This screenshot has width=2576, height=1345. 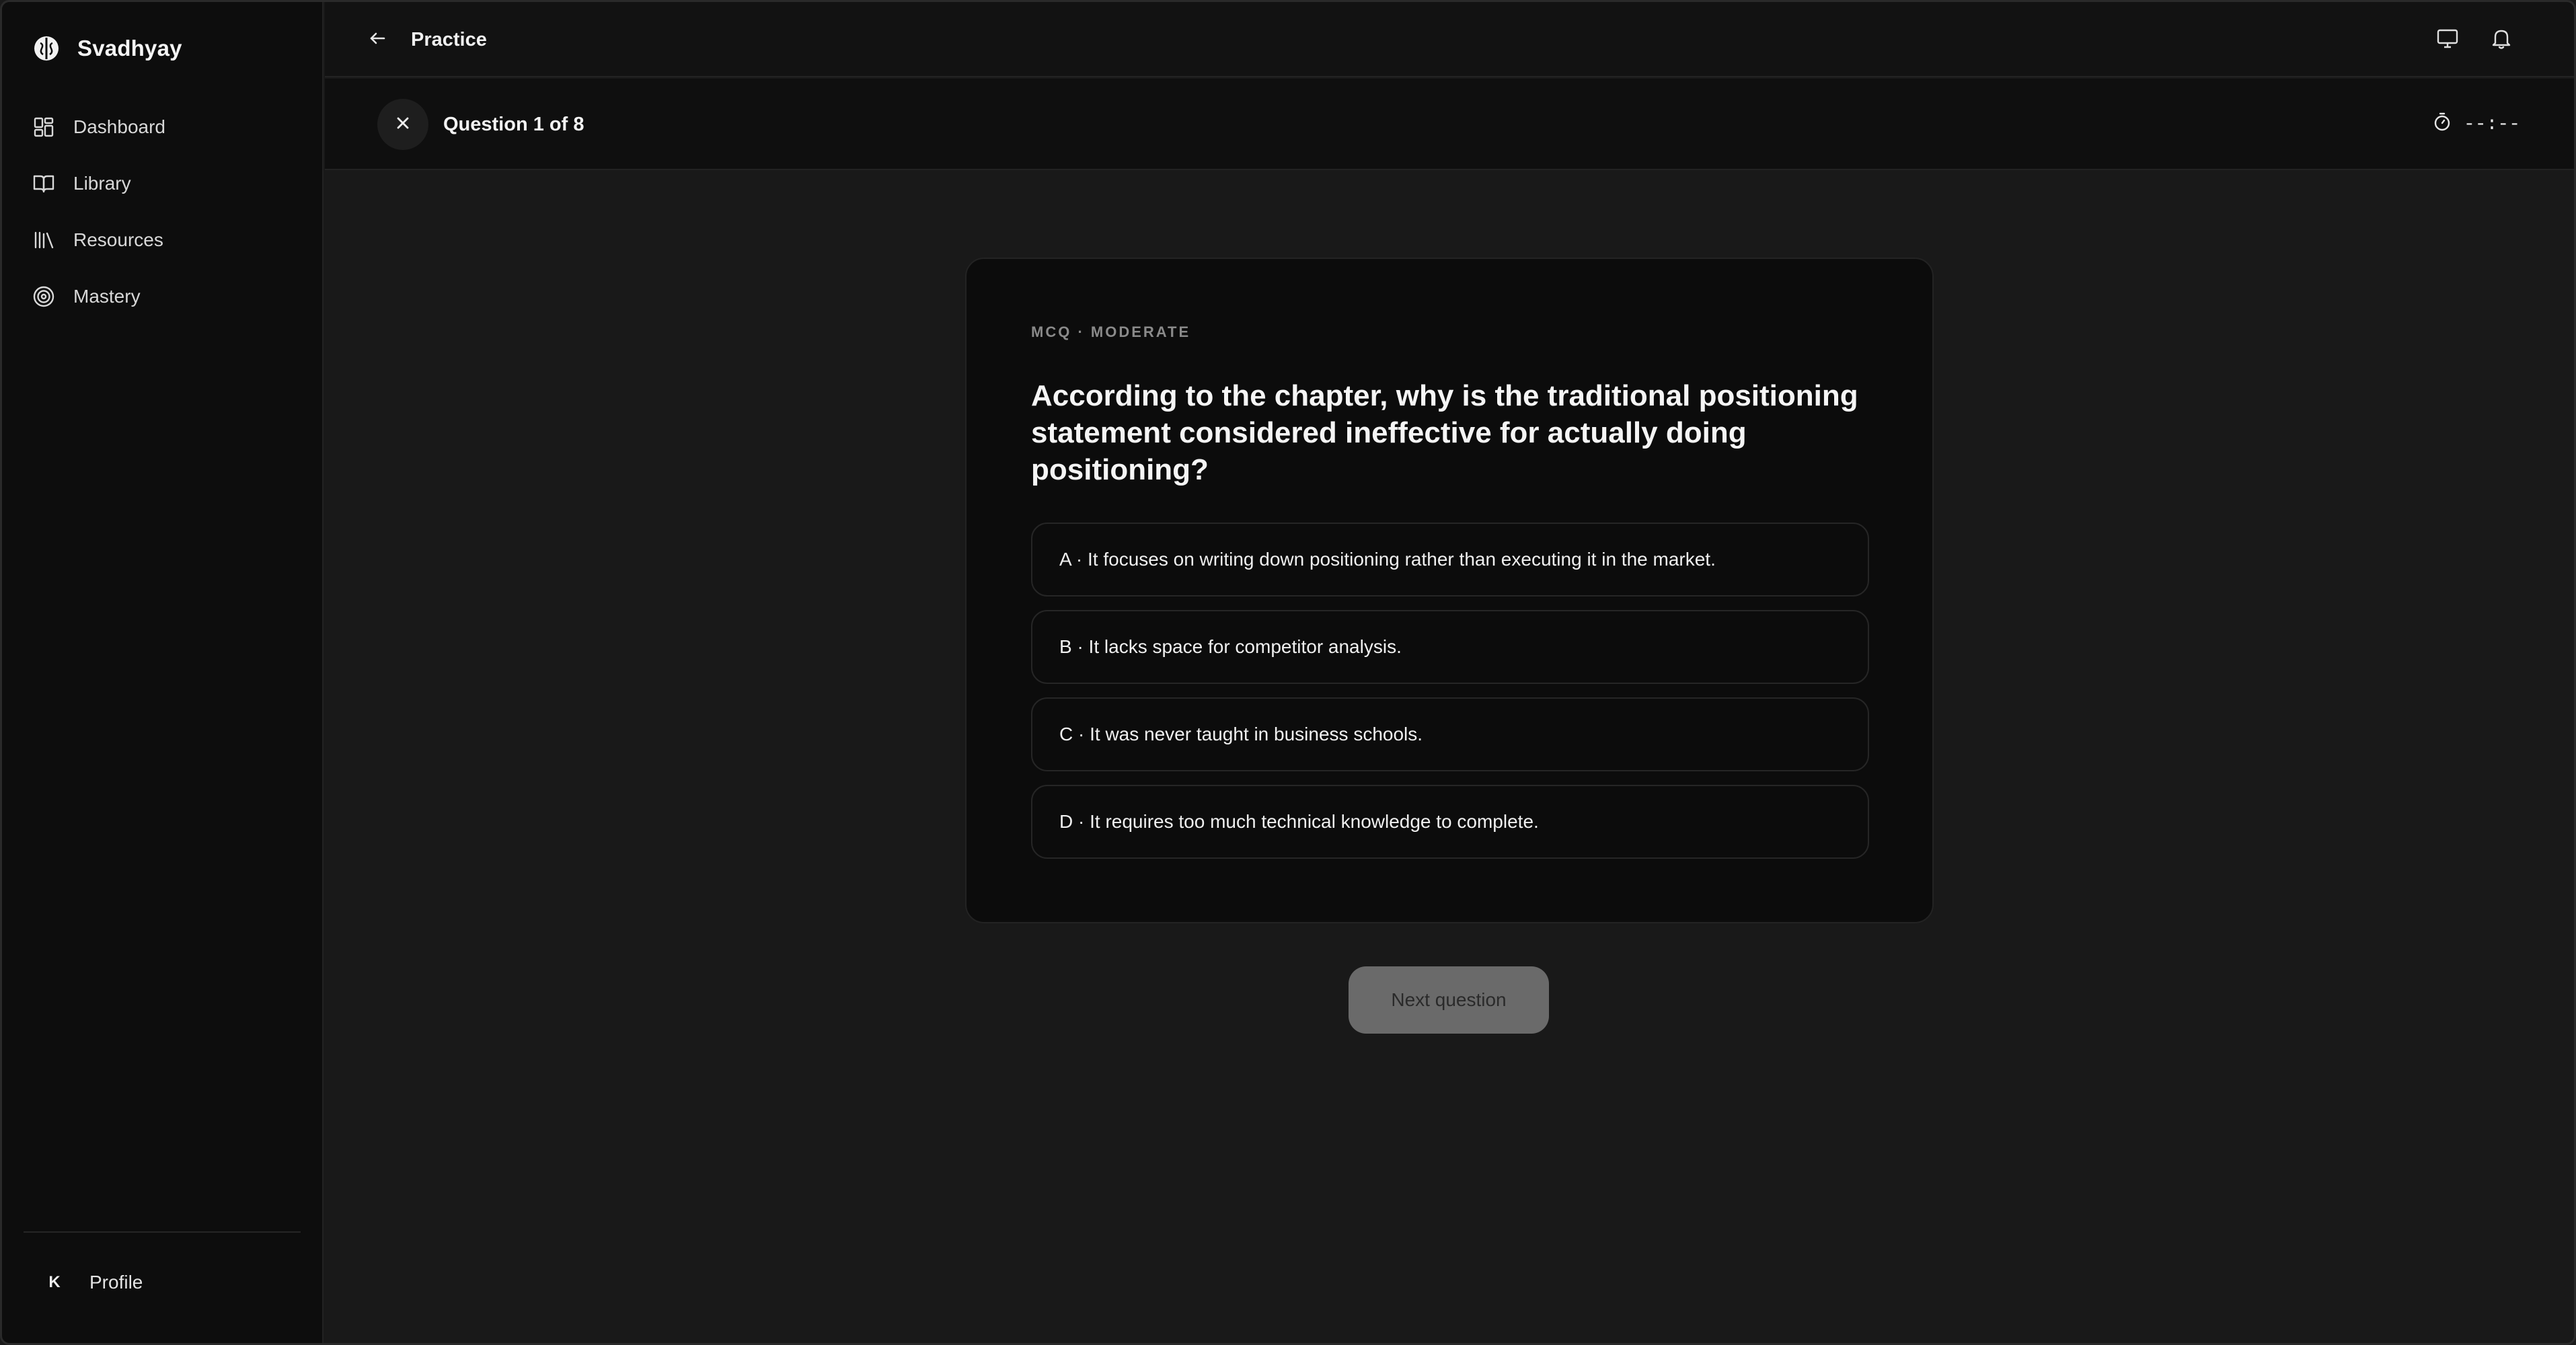 I want to click on display-mode-button, so click(x=2447, y=39).